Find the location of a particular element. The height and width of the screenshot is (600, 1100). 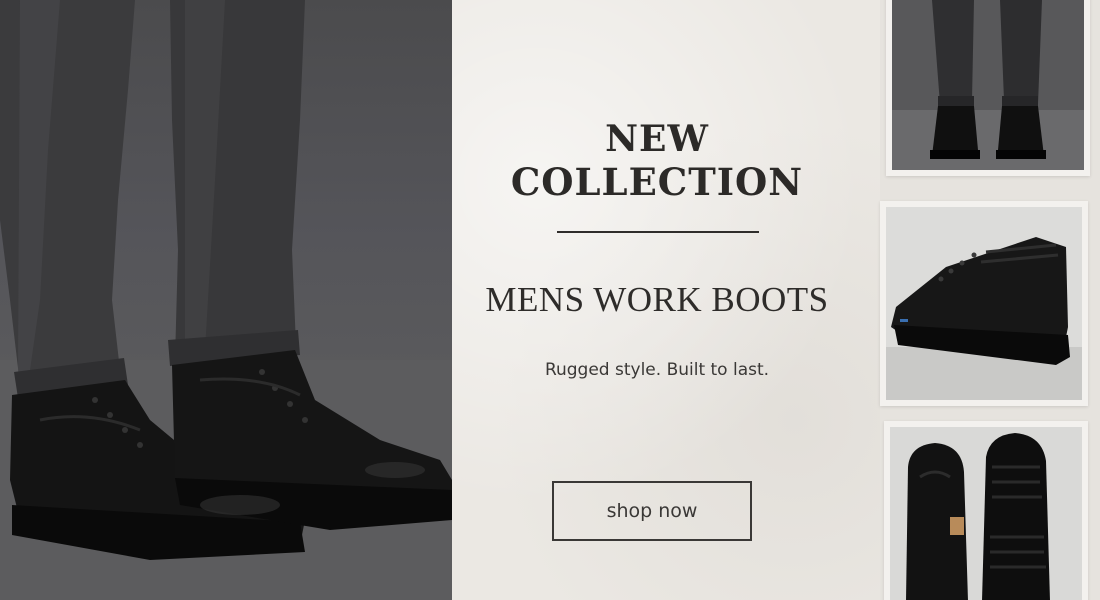

thumbnail-side-view is located at coordinates (984, 303).